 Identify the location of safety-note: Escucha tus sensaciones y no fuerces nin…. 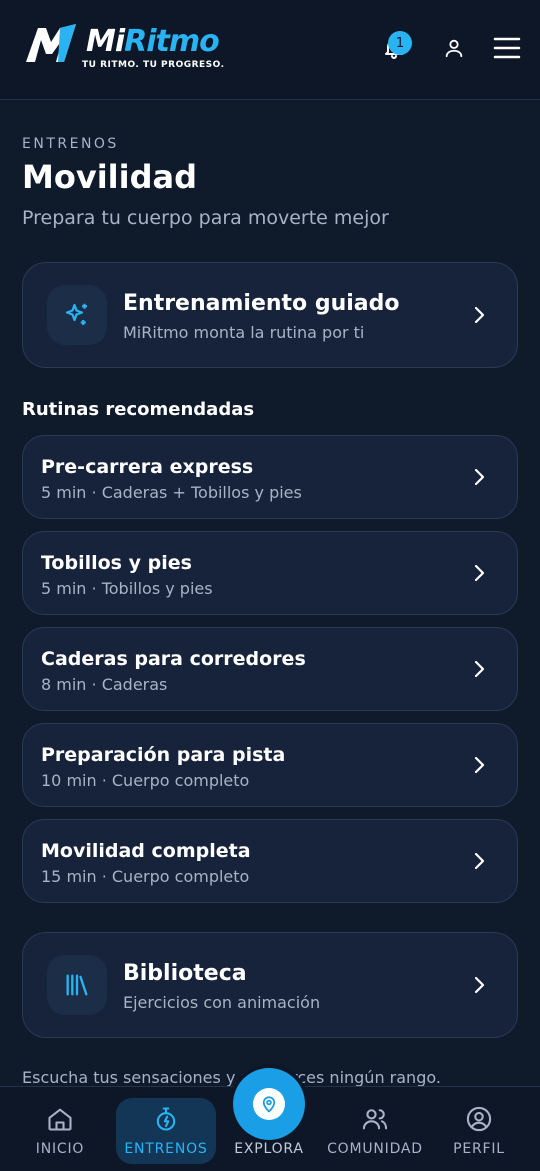
(231, 1077).